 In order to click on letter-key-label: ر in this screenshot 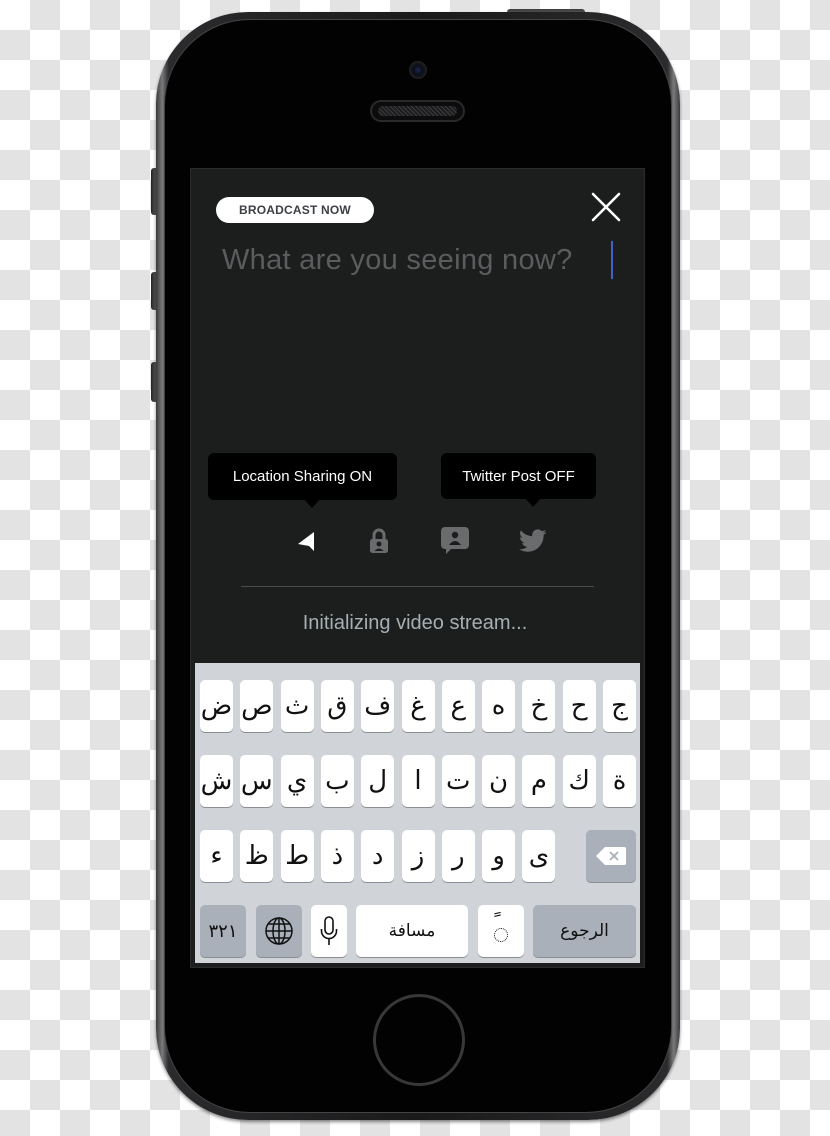, I will do `click(458, 856)`.